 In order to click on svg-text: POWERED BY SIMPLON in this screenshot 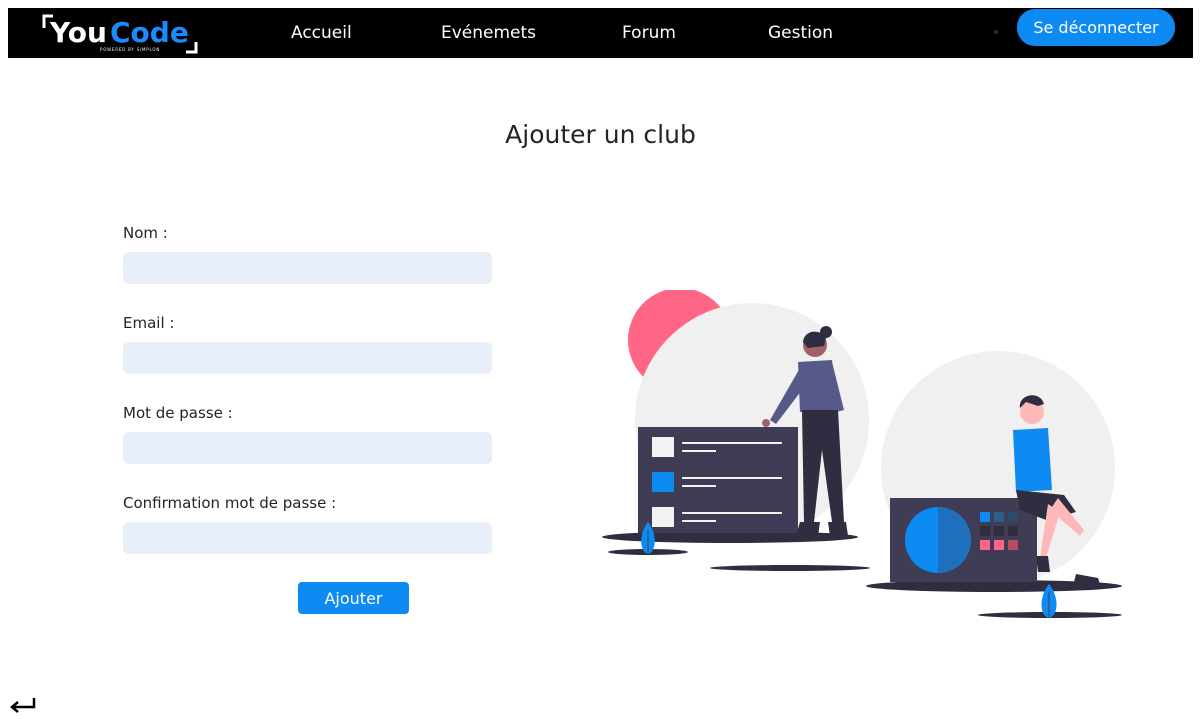, I will do `click(130, 49)`.